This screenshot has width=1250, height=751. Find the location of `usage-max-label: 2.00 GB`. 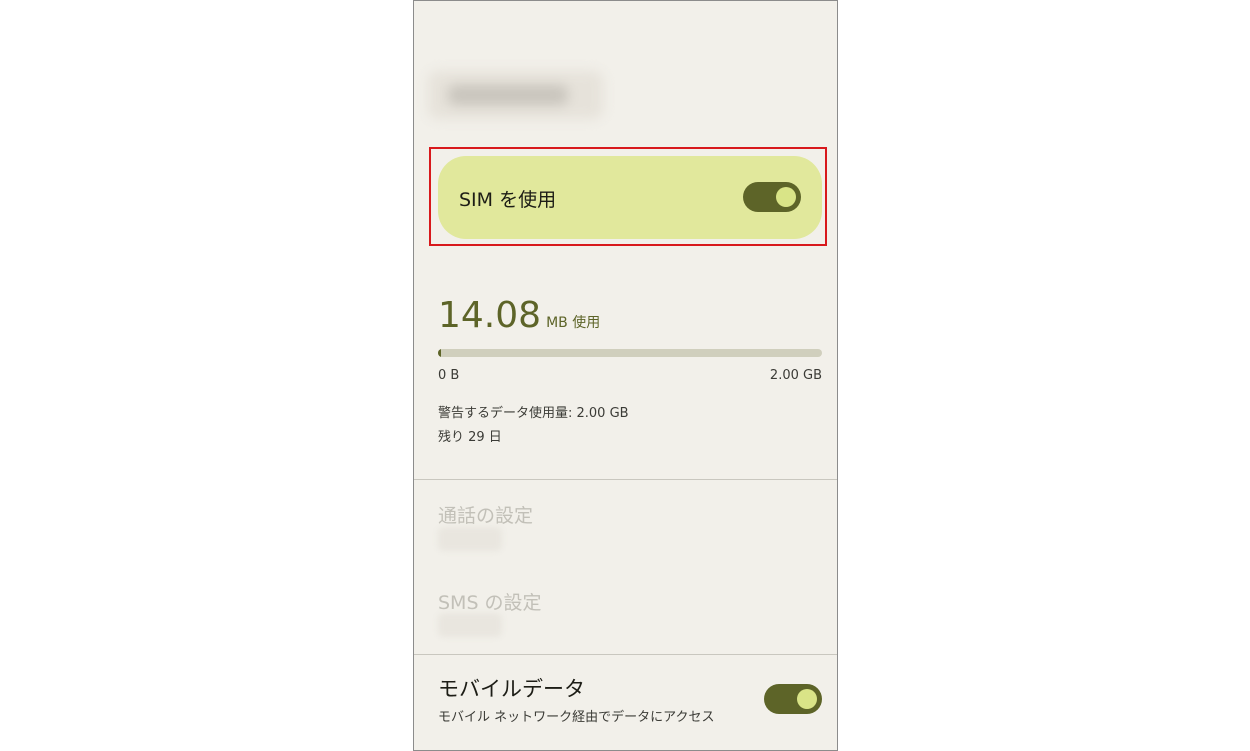

usage-max-label: 2.00 GB is located at coordinates (795, 375).